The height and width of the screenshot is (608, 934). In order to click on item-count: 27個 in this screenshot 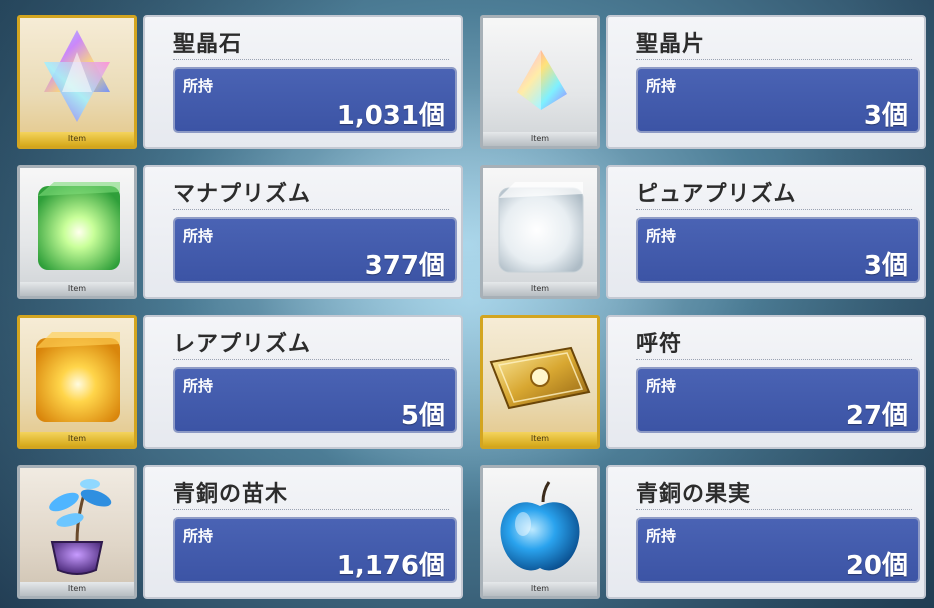, I will do `click(876, 416)`.